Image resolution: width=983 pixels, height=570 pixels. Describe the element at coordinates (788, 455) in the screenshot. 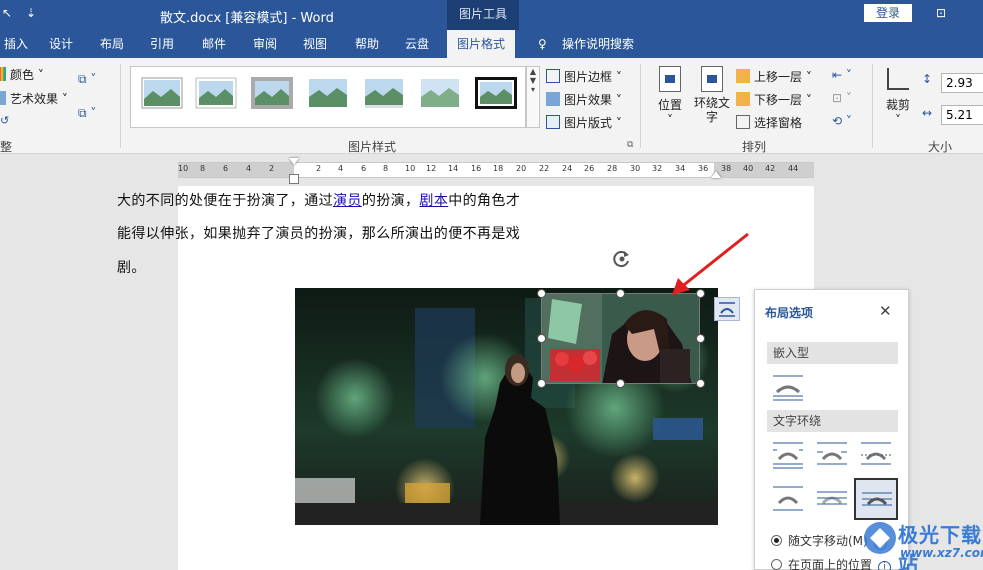

I see `wrap-square-option` at that location.